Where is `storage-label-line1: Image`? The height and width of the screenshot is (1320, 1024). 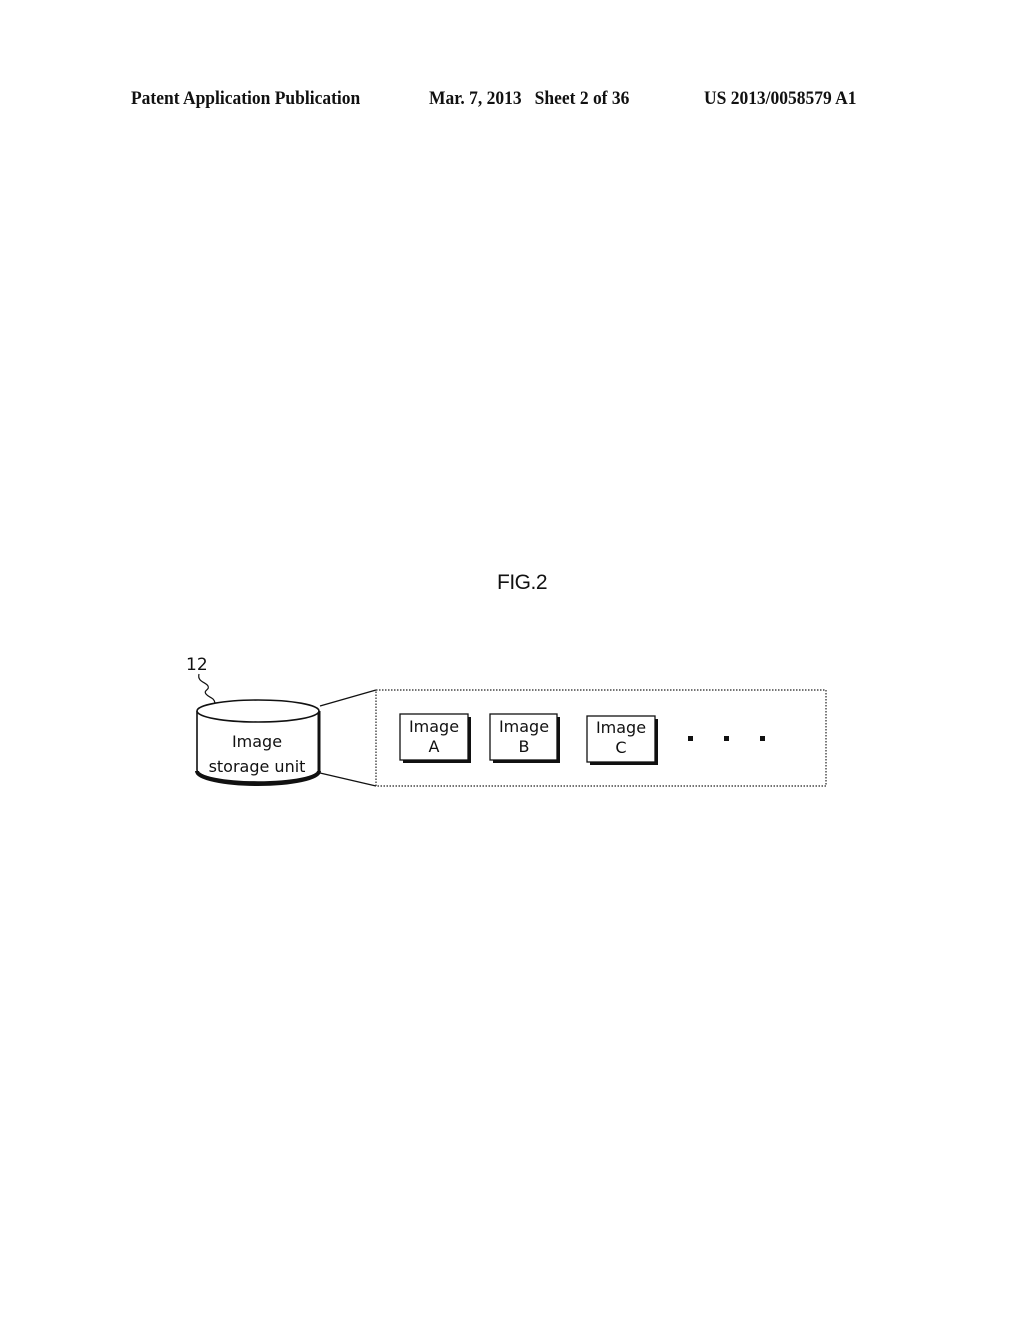
storage-label-line1: Image is located at coordinates (257, 741).